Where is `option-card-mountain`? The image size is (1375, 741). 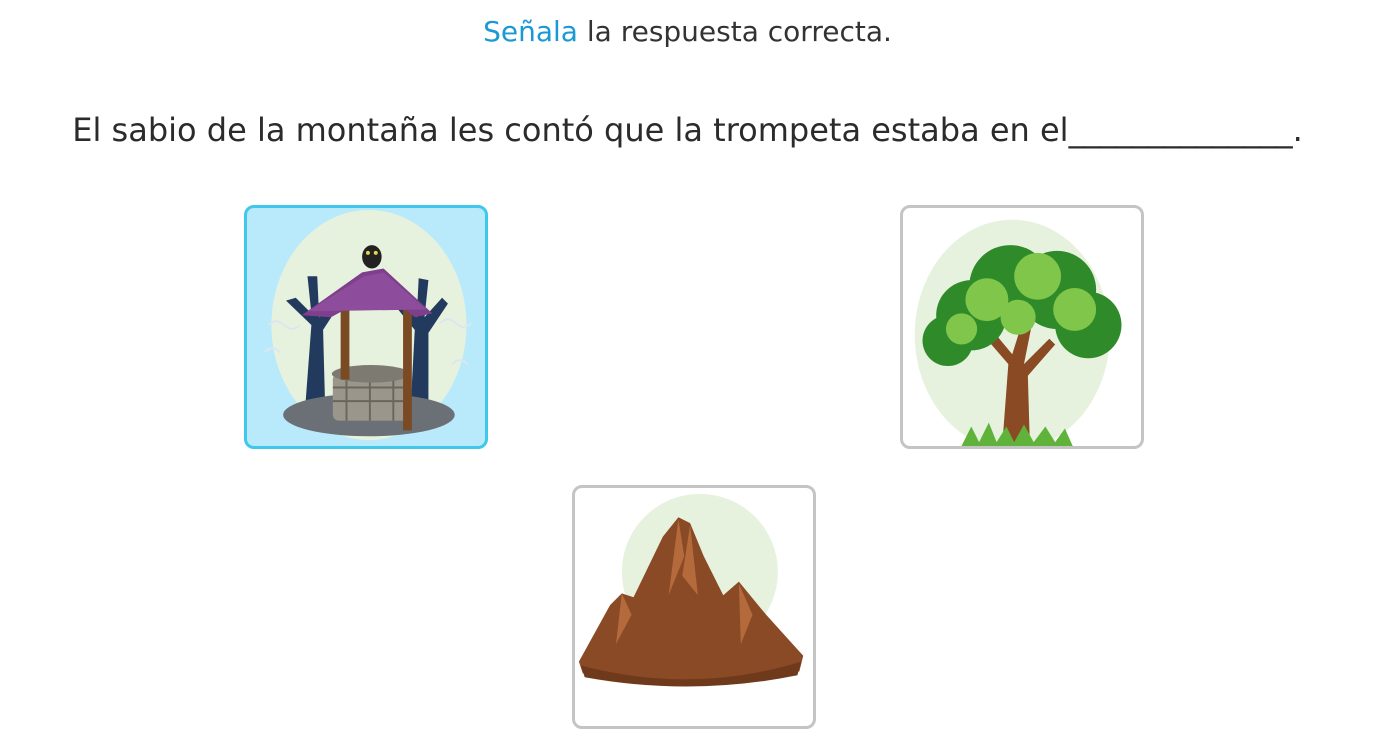
option-card-mountain is located at coordinates (694, 607).